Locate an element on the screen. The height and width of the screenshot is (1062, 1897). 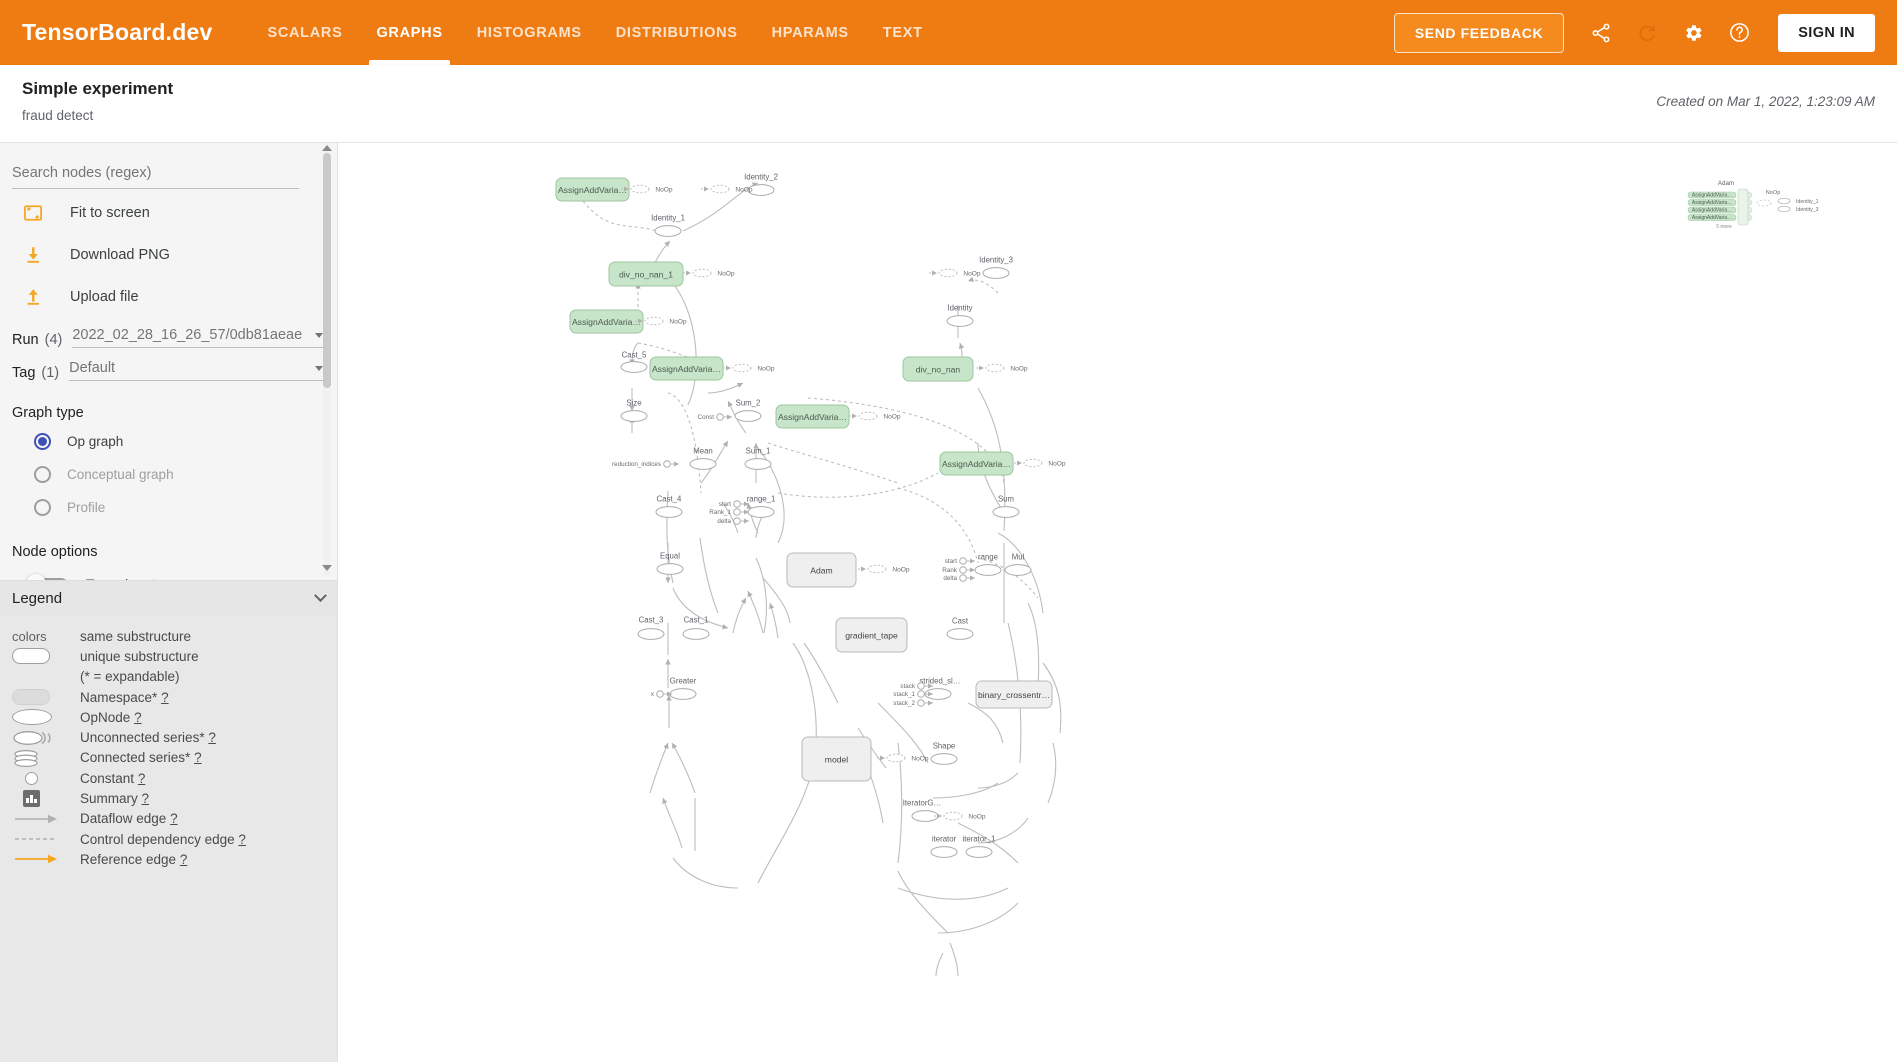
graph-node-namespace: div_no_nan_1 is located at coordinates (646, 274).